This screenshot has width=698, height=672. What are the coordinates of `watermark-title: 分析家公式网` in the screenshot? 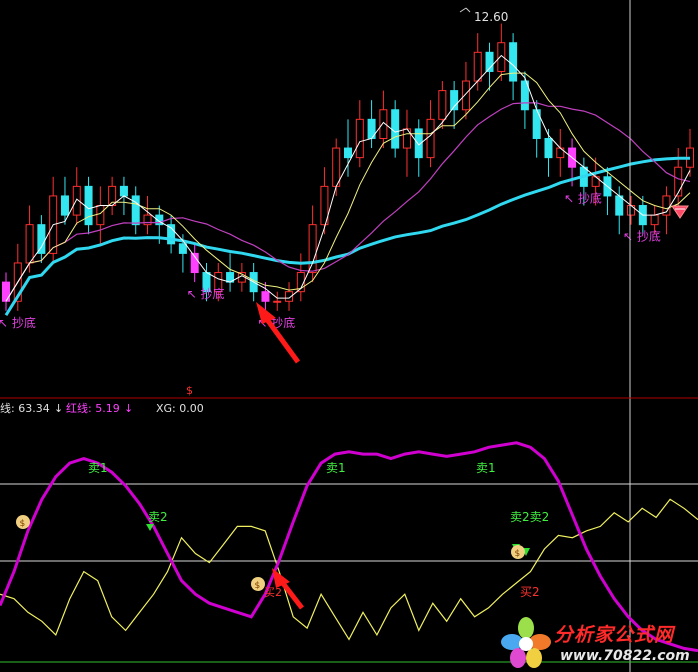 It's located at (614, 635).